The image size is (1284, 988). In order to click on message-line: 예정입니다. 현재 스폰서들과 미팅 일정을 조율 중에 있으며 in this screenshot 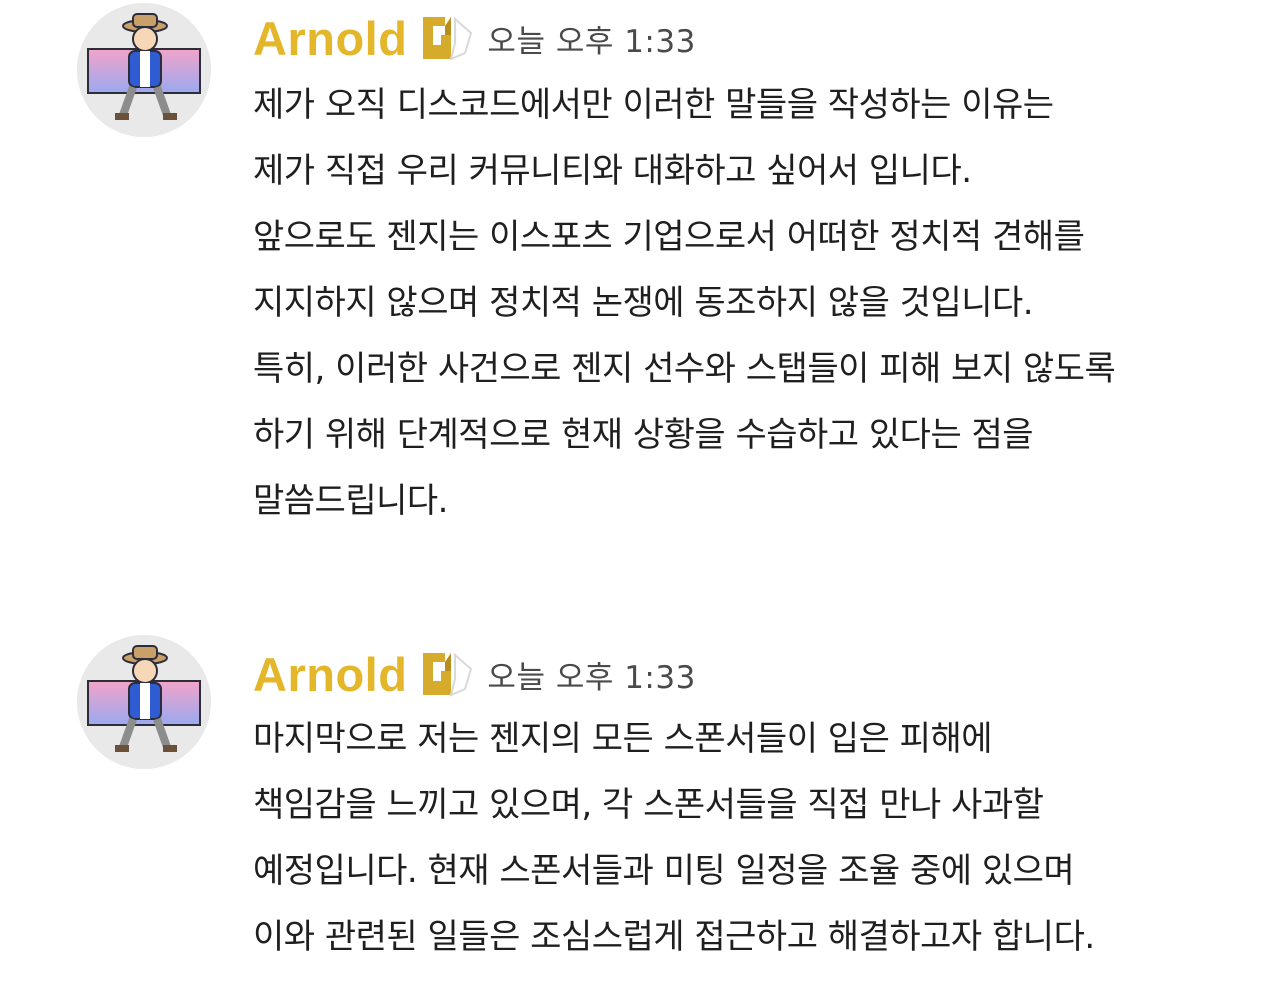, I will do `click(664, 871)`.